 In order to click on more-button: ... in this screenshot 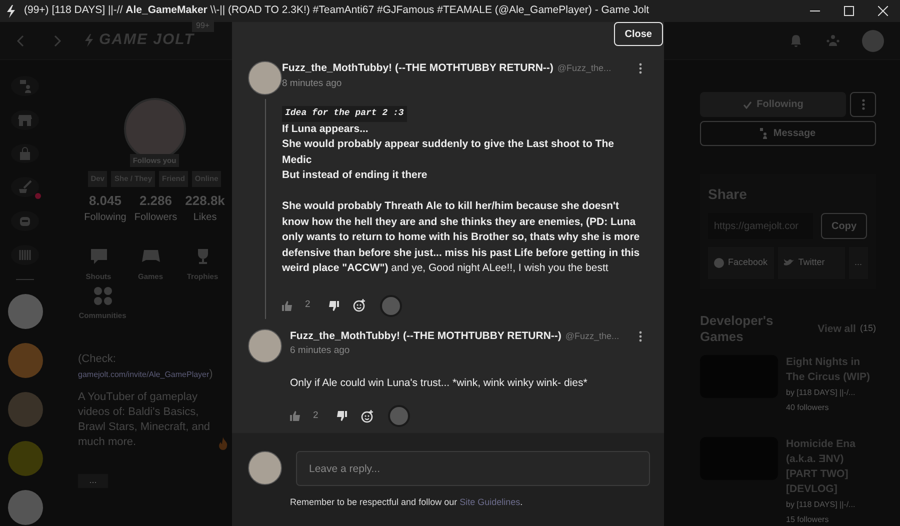, I will do `click(93, 481)`.